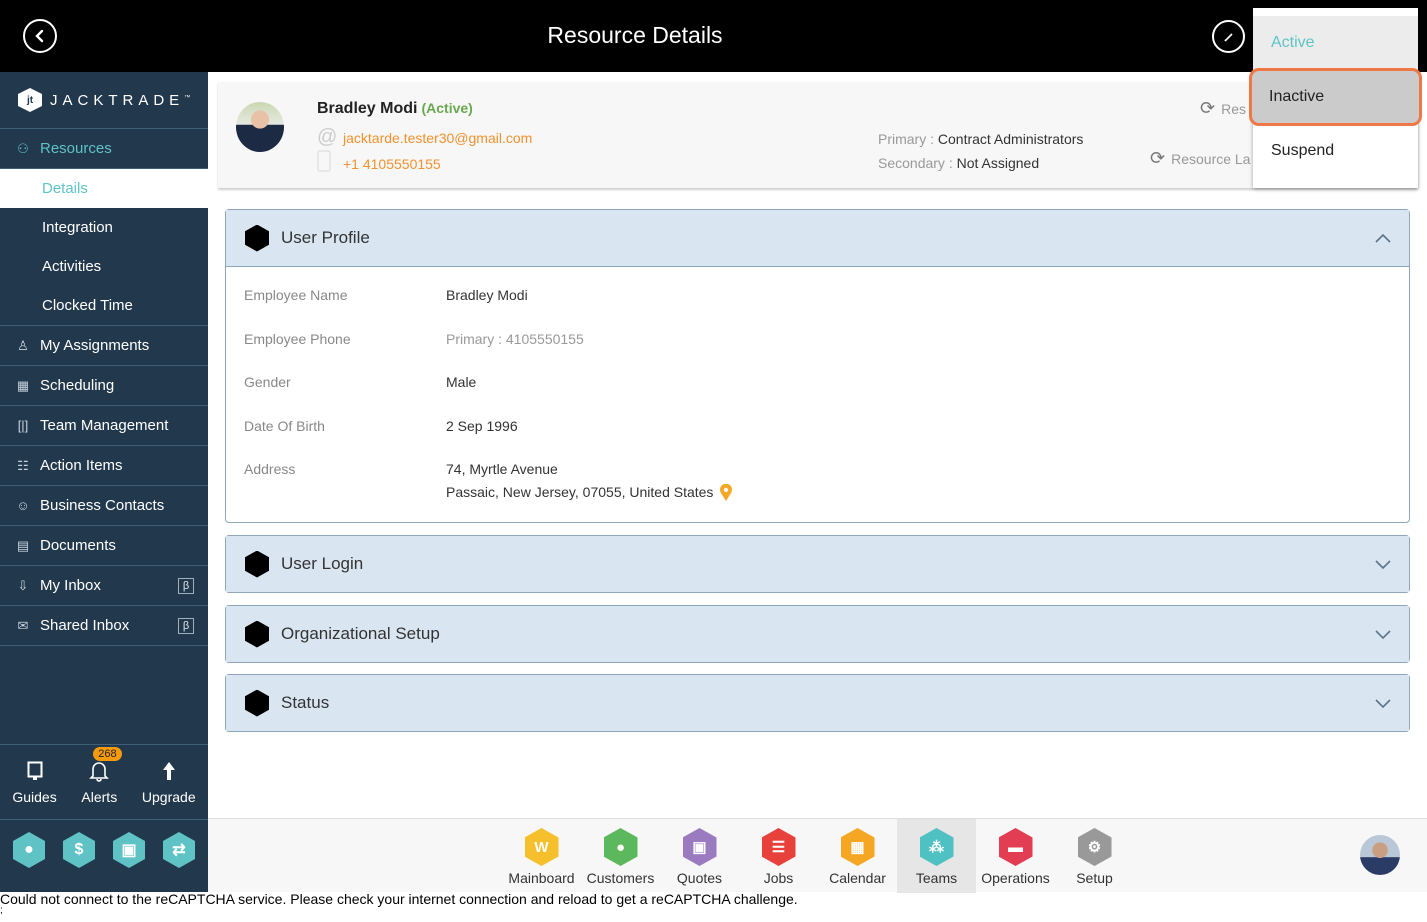  I want to click on user-icon: ●, so click(29, 850).